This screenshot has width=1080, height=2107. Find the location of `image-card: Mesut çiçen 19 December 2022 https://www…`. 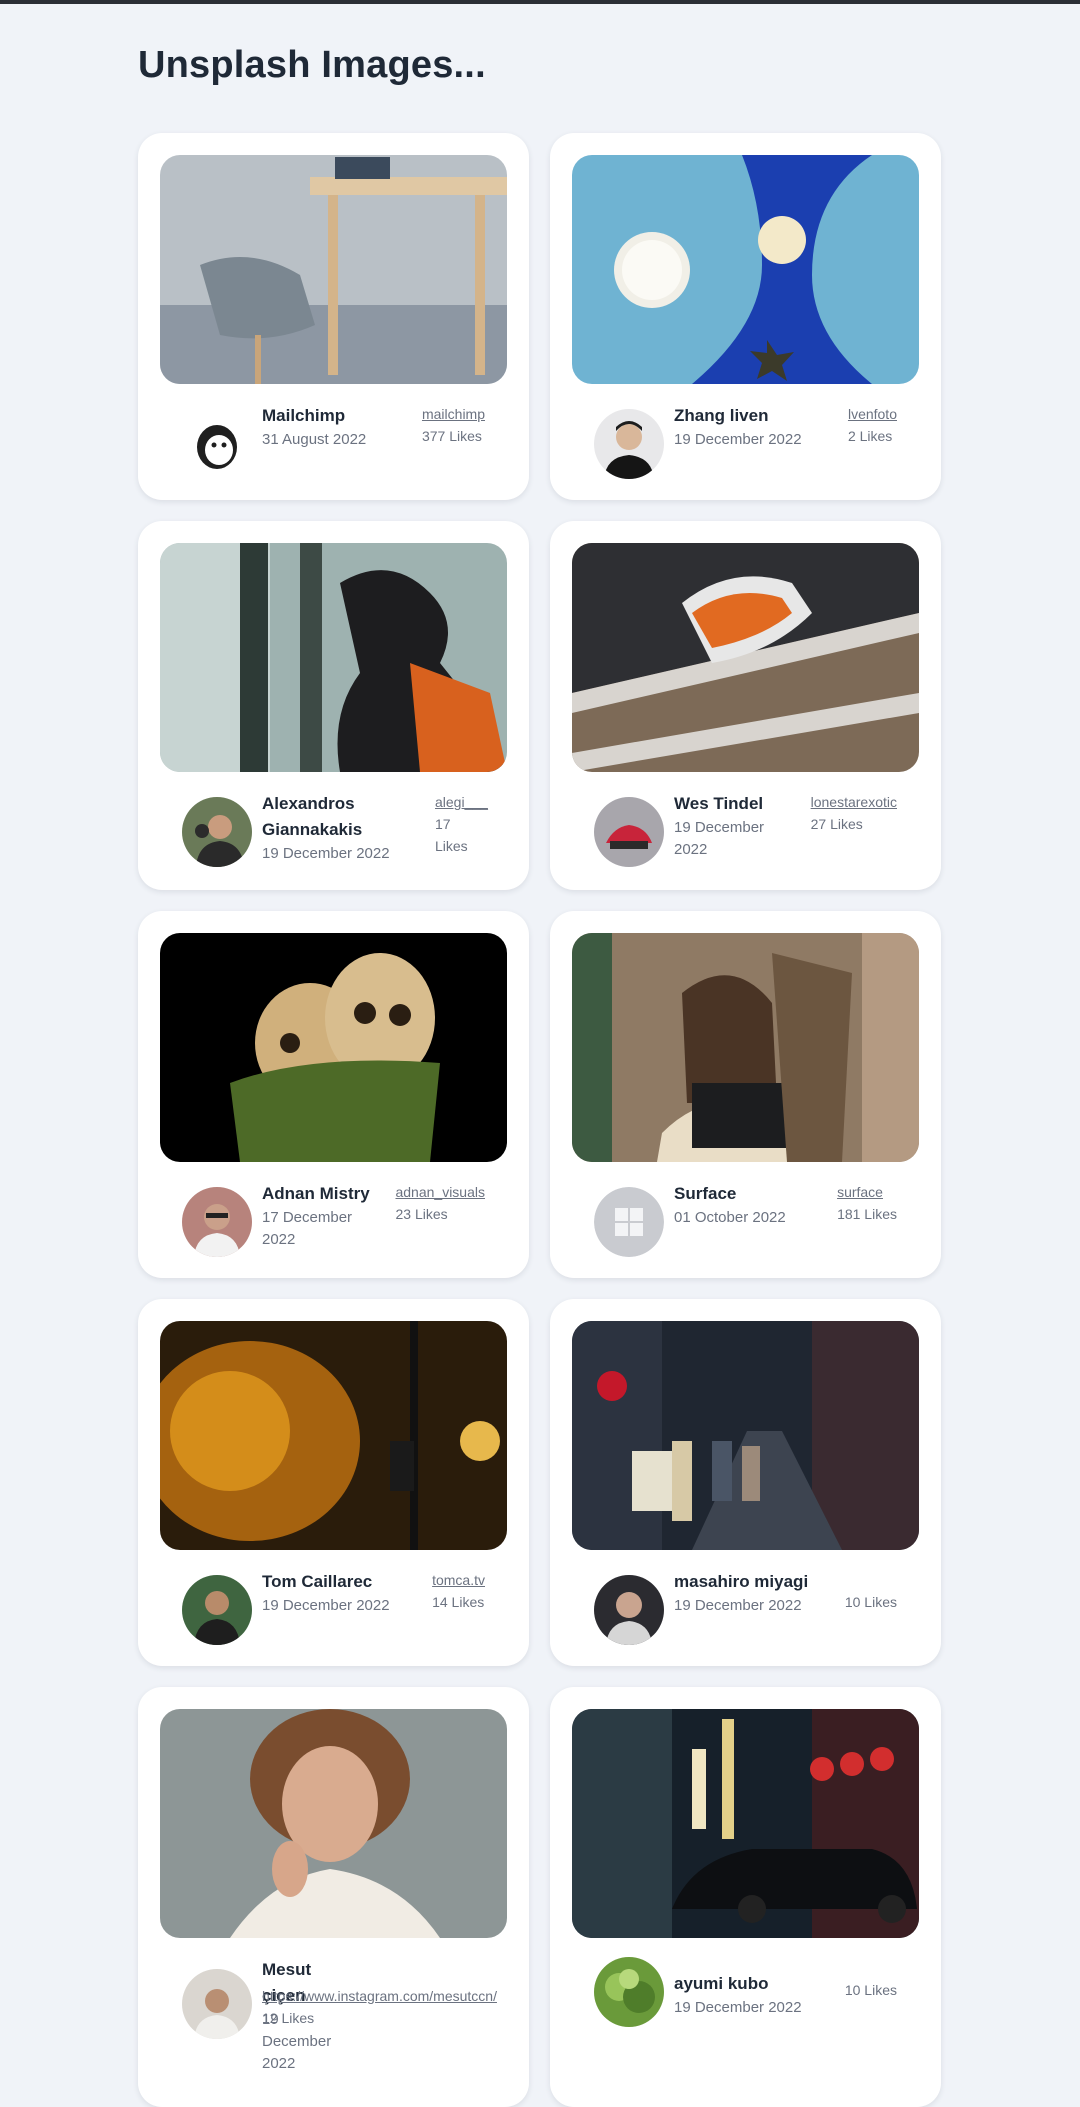

image-card: Mesut çiçen 19 December 2022 https://www… is located at coordinates (333, 1897).